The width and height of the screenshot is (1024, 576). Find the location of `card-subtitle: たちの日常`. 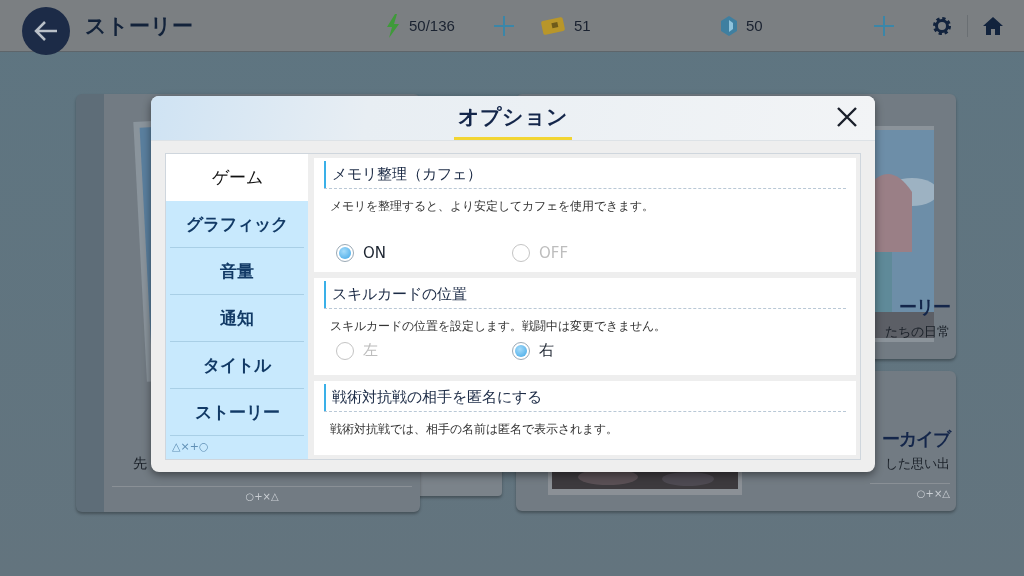

card-subtitle: たちの日常 is located at coordinates (917, 332).